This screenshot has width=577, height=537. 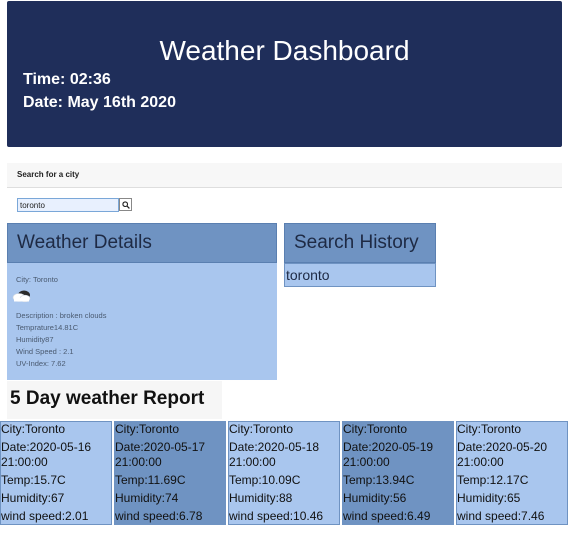 I want to click on forecast-wind: wind speed:2.01, so click(x=45, y=516).